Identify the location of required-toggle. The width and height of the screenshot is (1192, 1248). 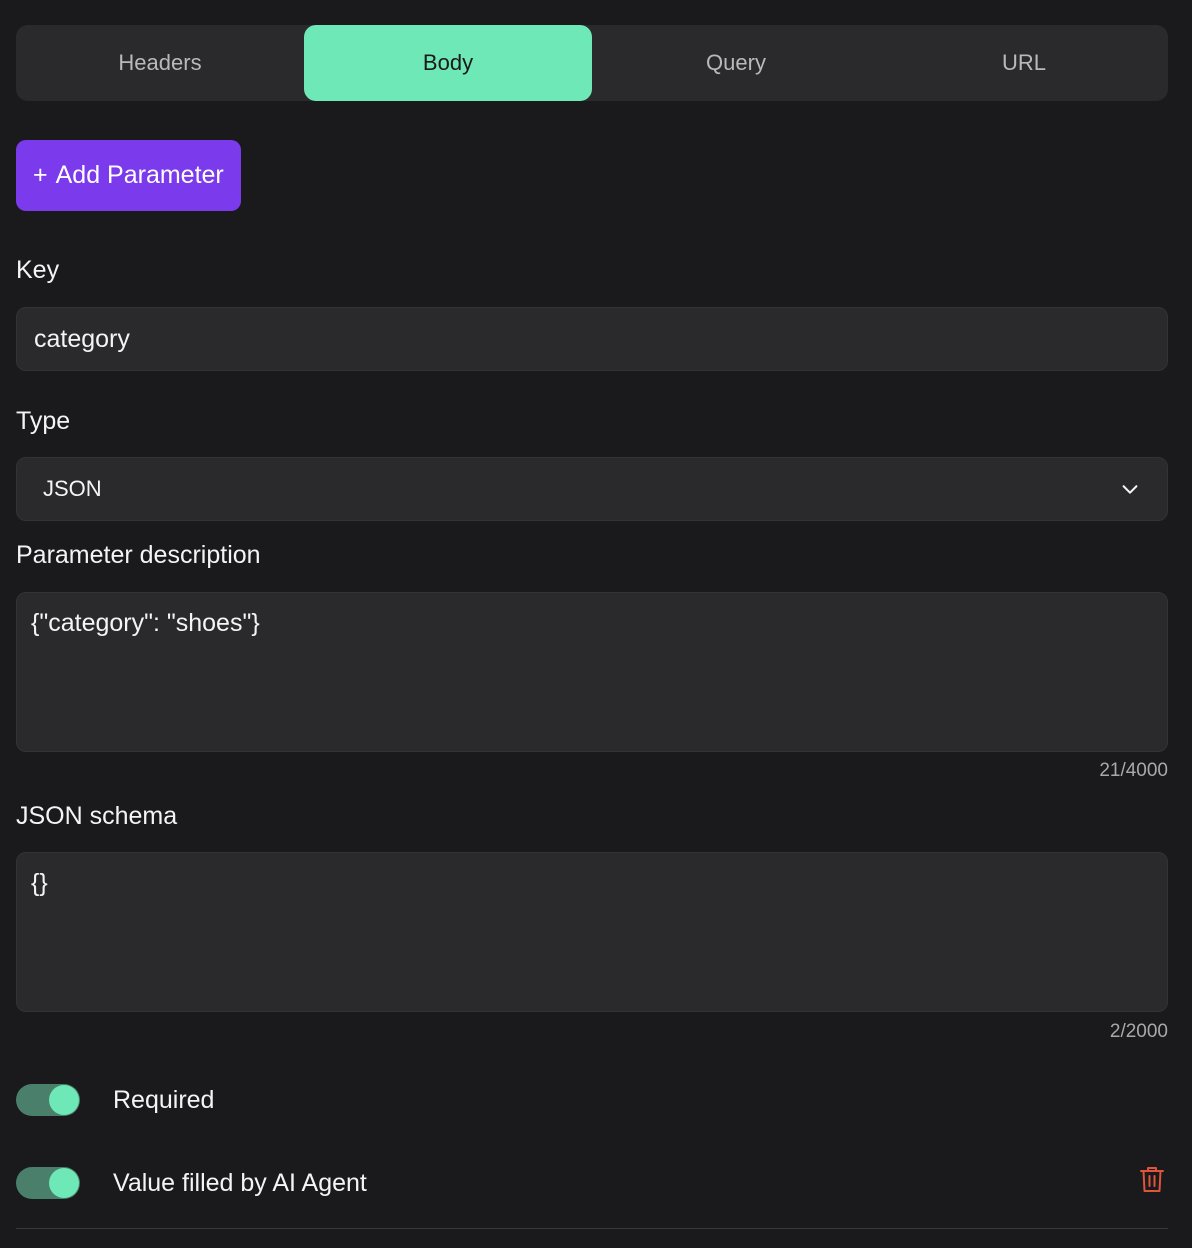
(48, 1100).